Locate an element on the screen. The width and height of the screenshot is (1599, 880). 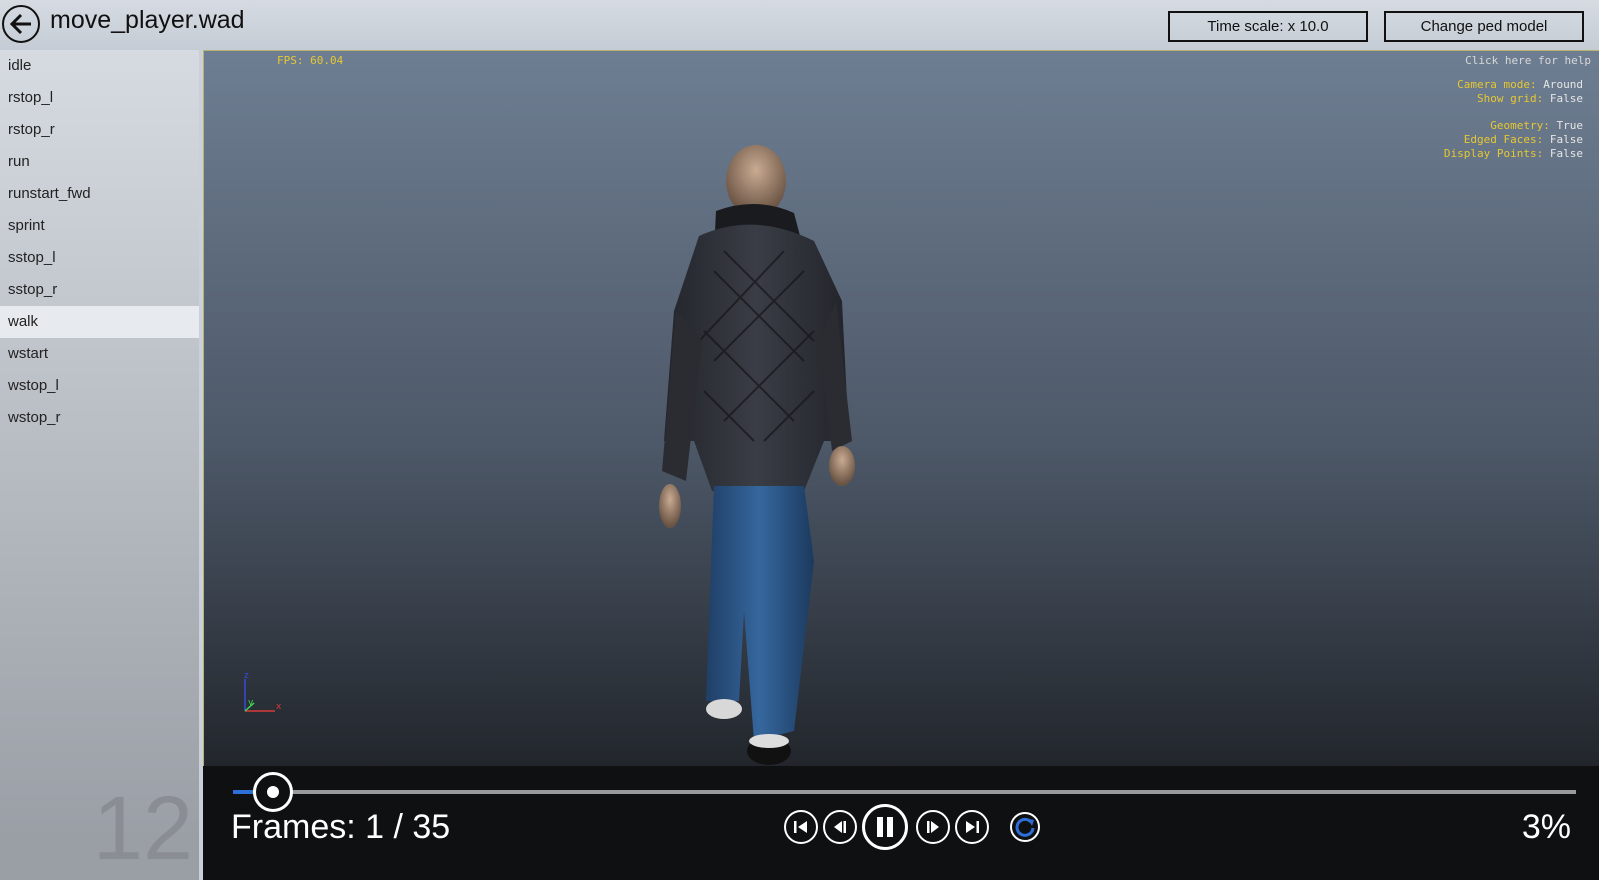
list-item: runstart_fwd is located at coordinates (99, 194).